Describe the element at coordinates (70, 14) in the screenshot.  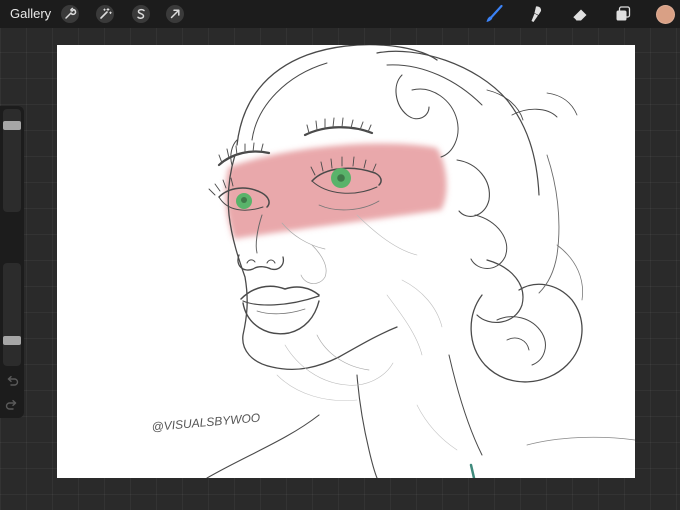
I see `wrench-icon` at that location.